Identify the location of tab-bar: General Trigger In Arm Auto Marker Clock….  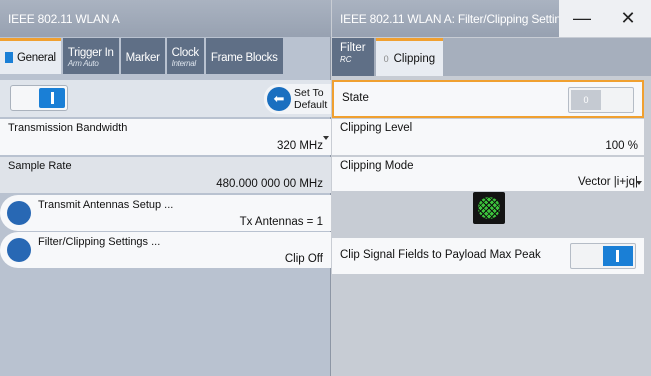
(142, 57).